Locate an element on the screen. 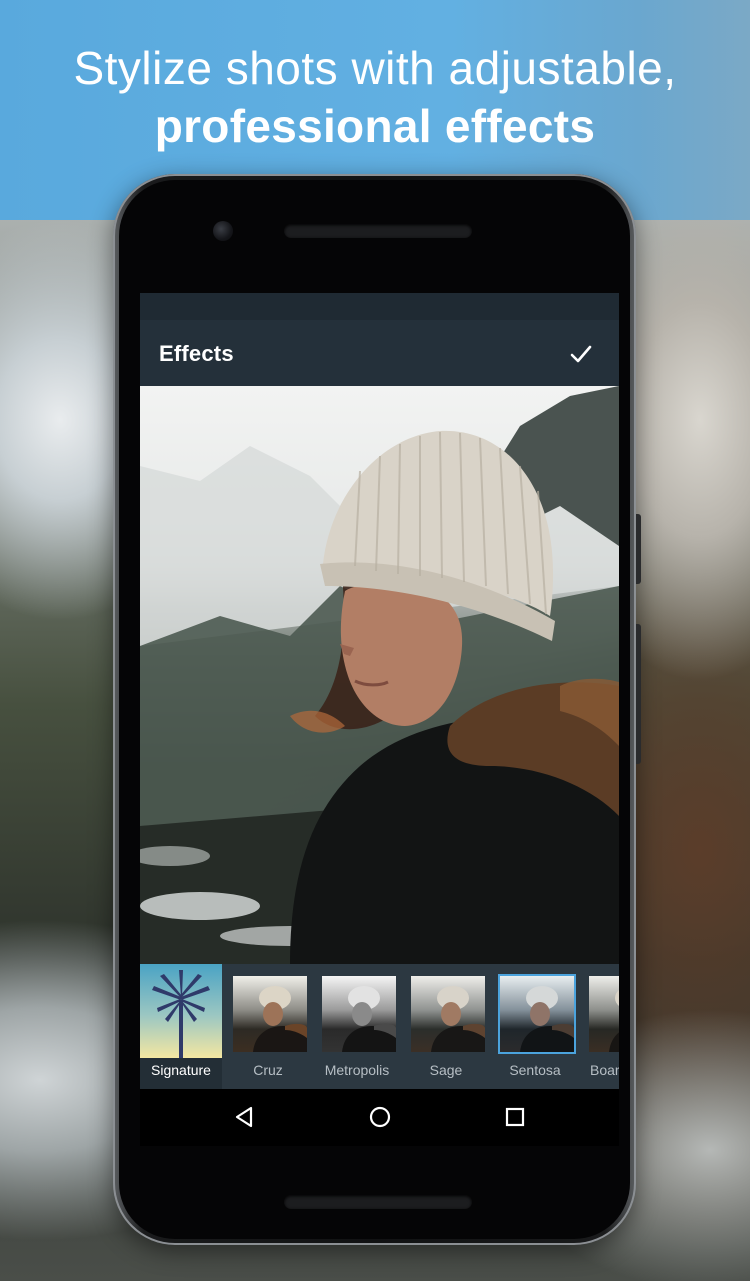 The image size is (750, 1281). check-icon is located at coordinates (581, 354).